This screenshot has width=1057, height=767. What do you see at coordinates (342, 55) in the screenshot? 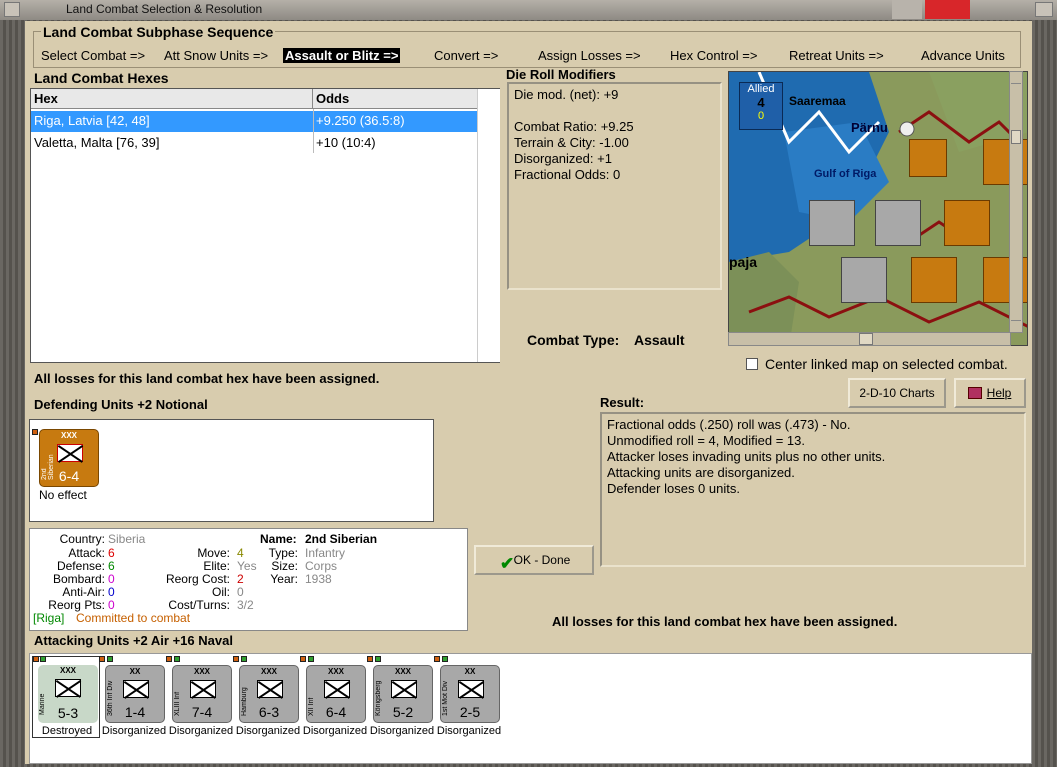
I see `step-assault-or-blitz: Assault or Blitz =>` at bounding box center [342, 55].